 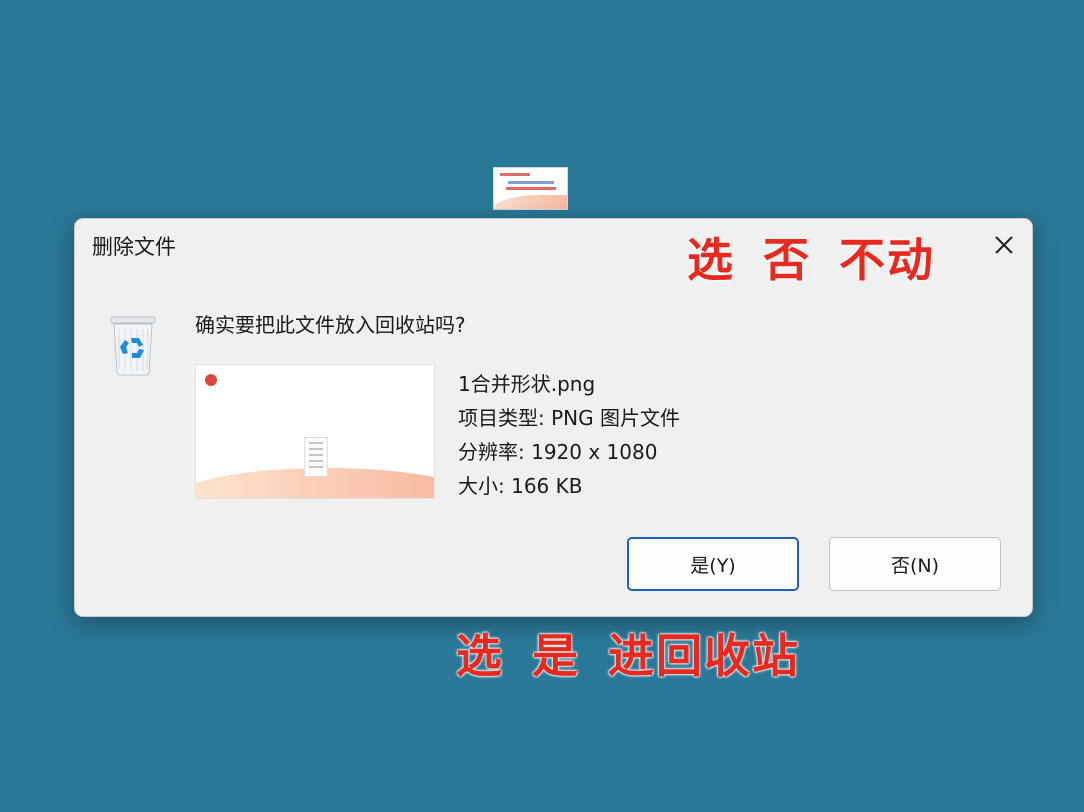 I want to click on recycle-bin-icon, so click(x=133, y=346).